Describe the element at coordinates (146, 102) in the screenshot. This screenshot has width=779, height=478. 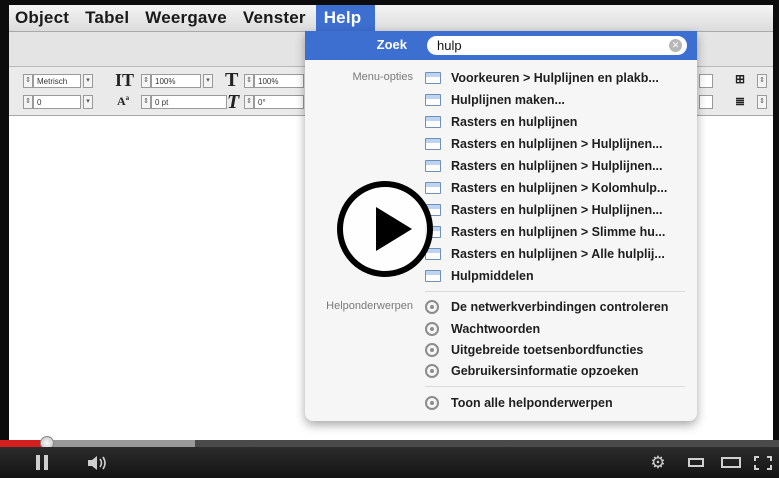
I see `baseline-stepper: ⇕` at that location.